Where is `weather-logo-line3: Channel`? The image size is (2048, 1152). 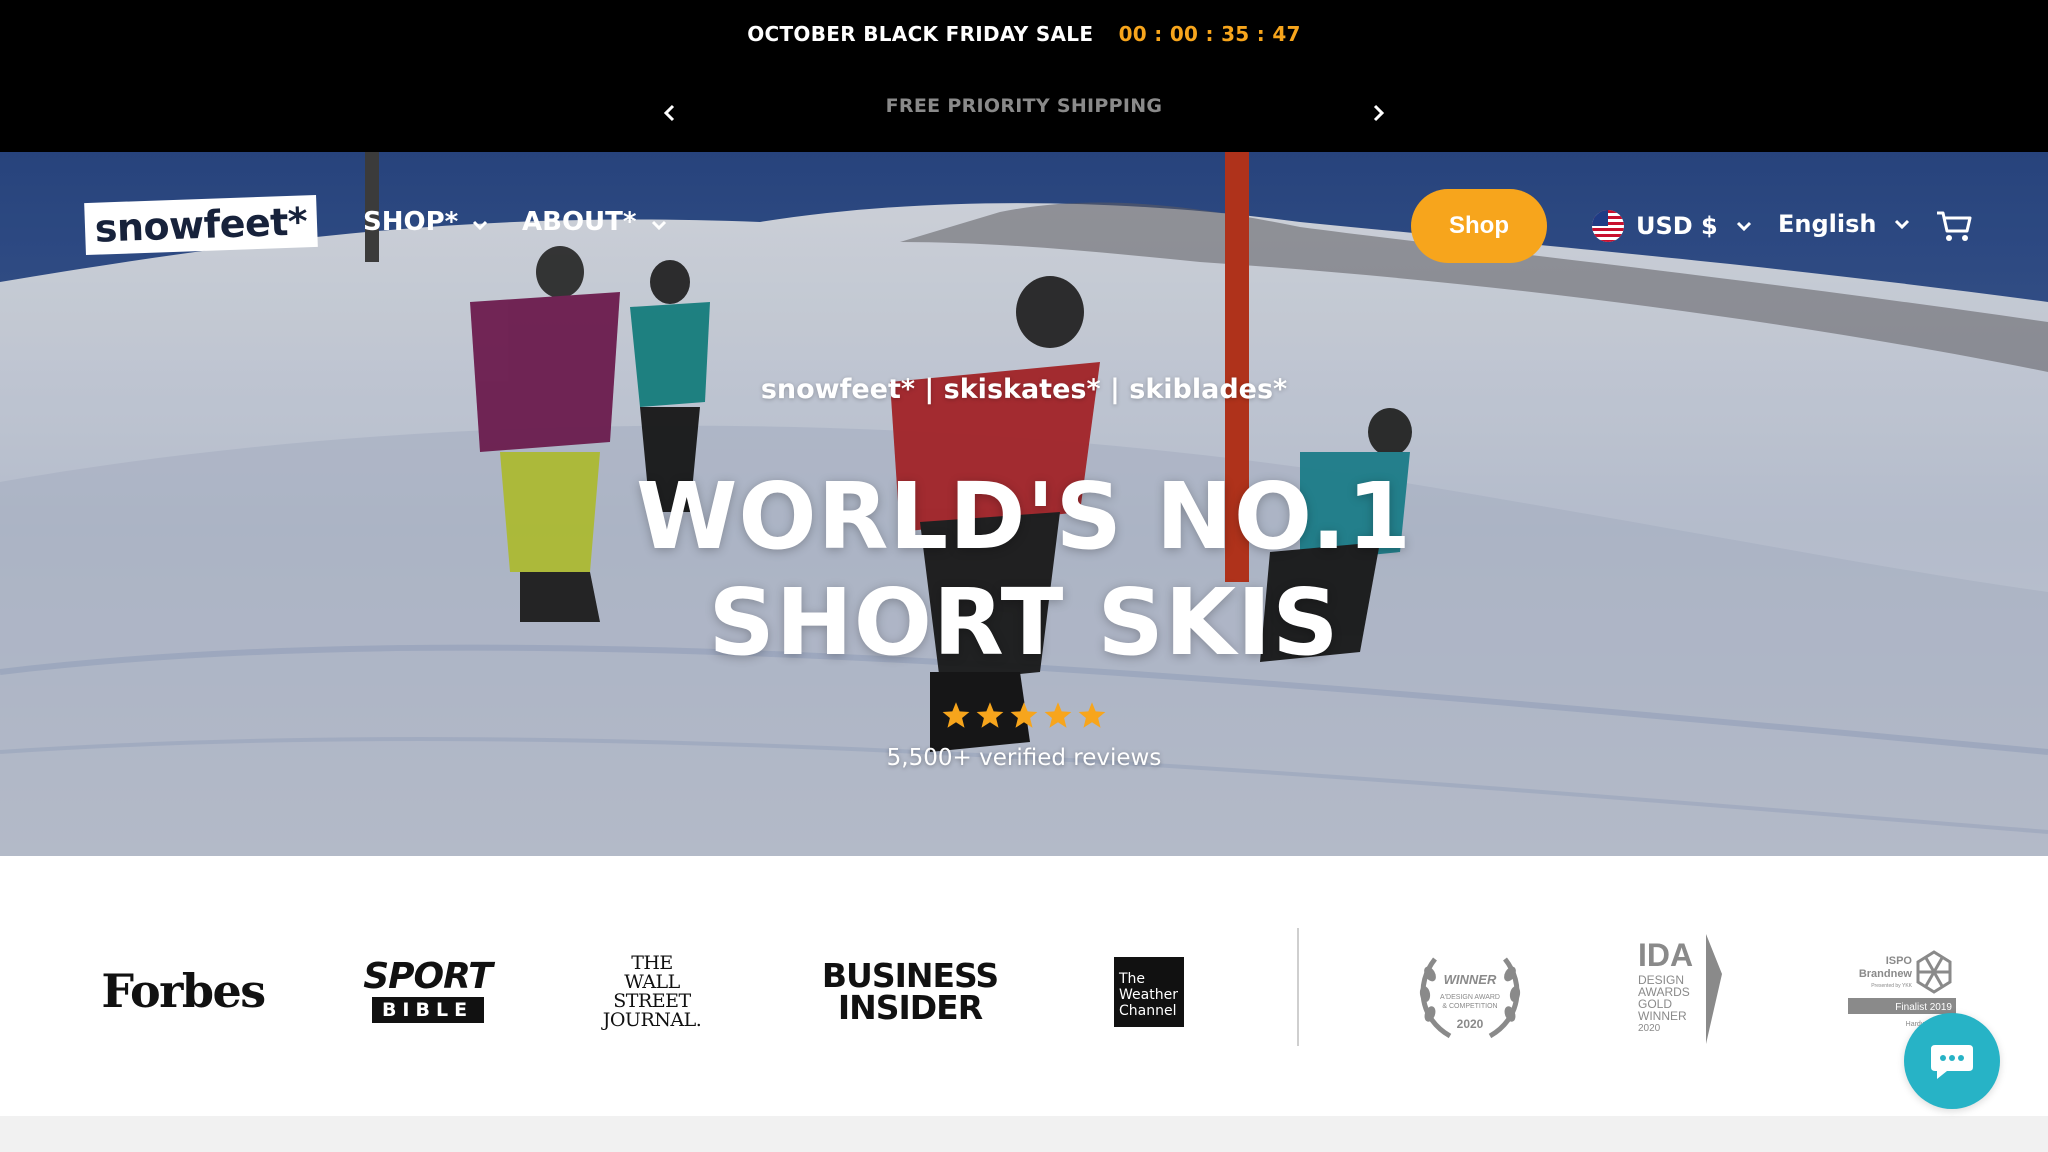 weather-logo-line3: Channel is located at coordinates (1148, 1011).